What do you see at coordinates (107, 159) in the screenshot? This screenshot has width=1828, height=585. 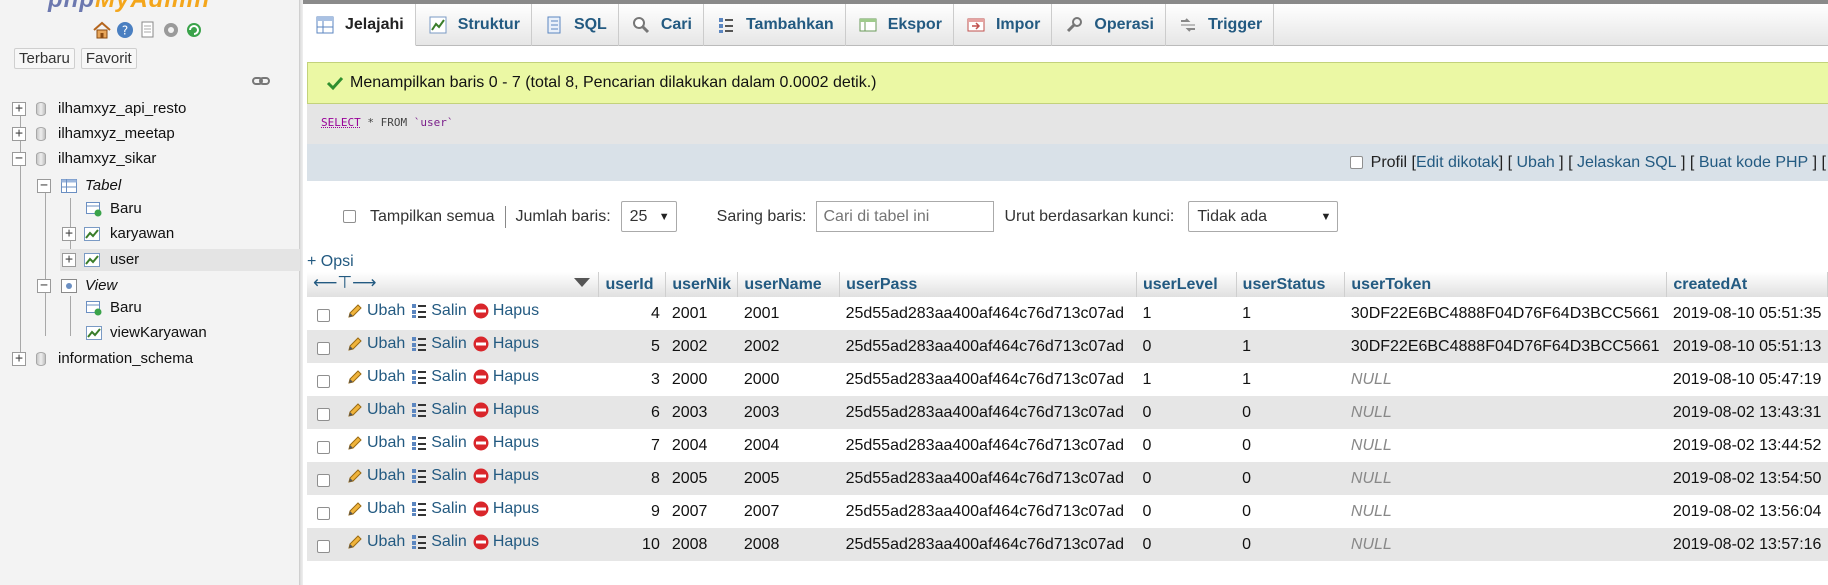 I see `database-name: ilhamxyz_sikar` at bounding box center [107, 159].